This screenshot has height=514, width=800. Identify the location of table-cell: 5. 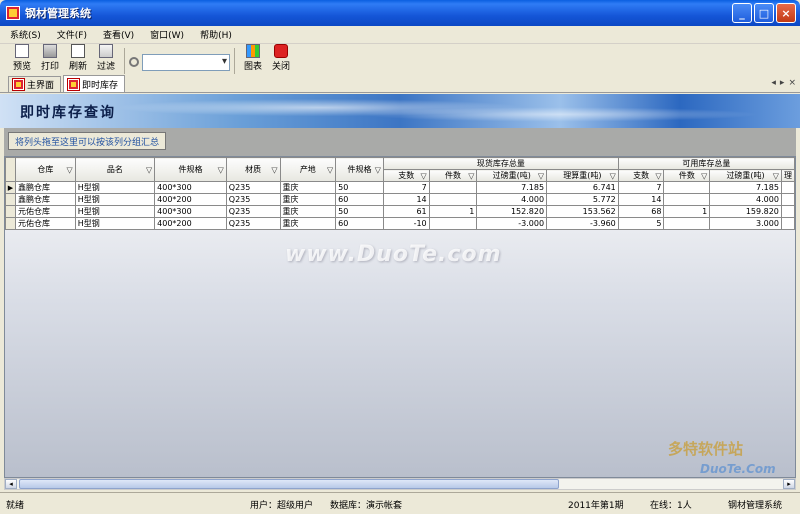
(641, 223).